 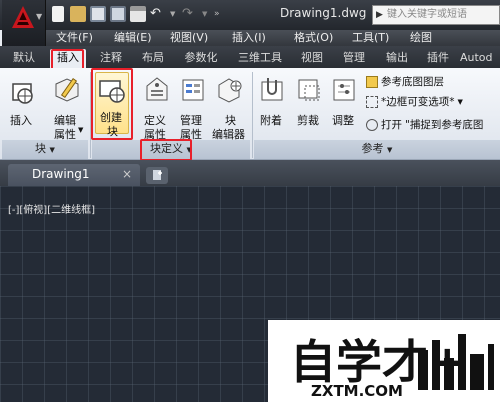 What do you see at coordinates (312, 58) in the screenshot?
I see `tab-view: 视图` at bounding box center [312, 58].